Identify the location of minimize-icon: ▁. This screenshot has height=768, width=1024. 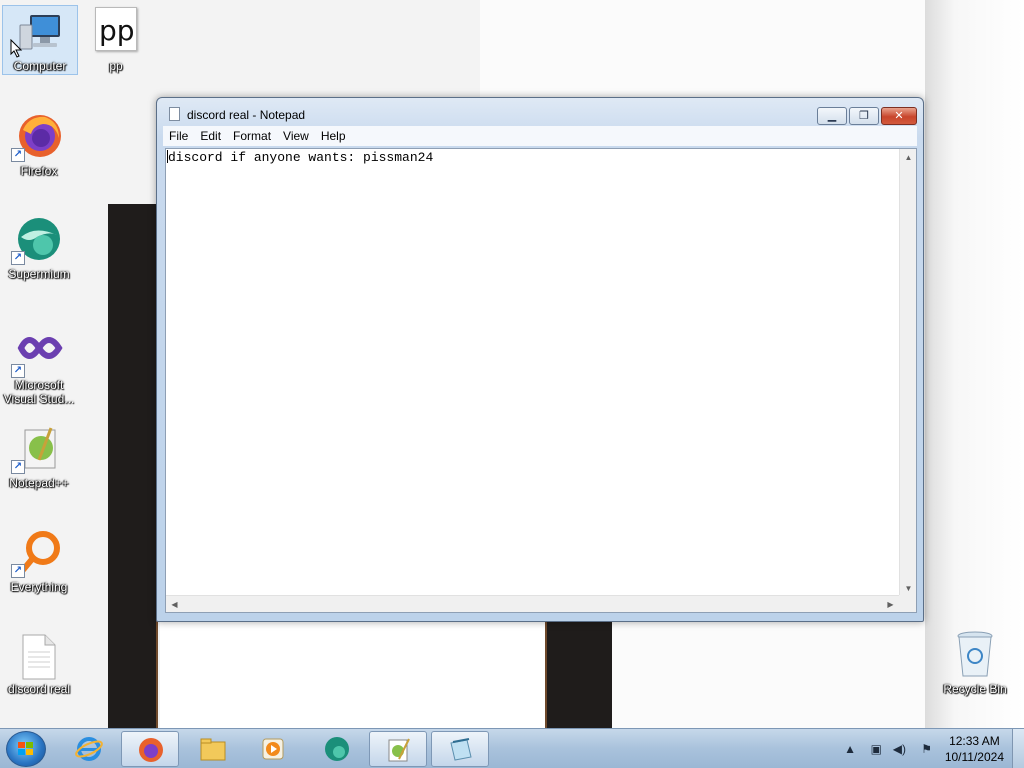
(832, 116).